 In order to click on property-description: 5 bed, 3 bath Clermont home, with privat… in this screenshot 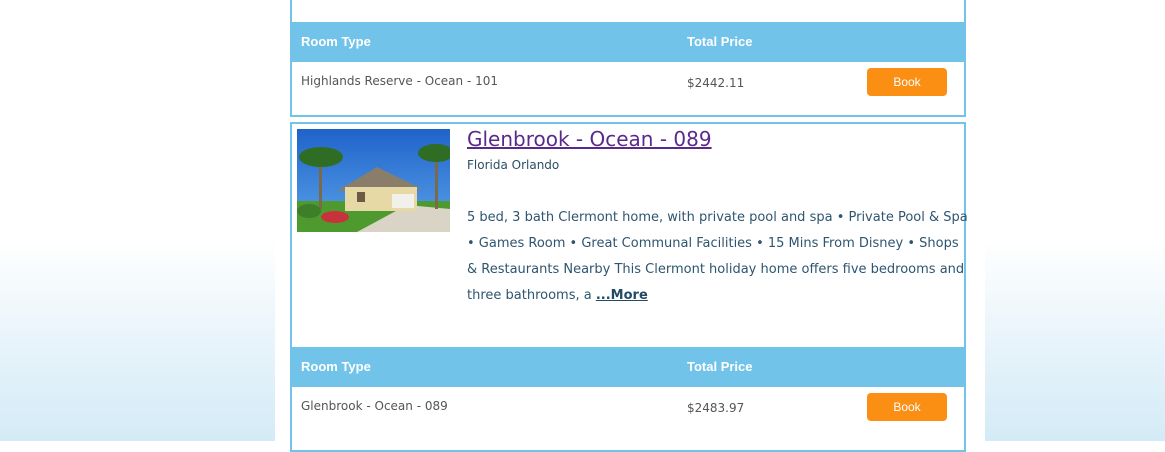, I will do `click(719, 257)`.